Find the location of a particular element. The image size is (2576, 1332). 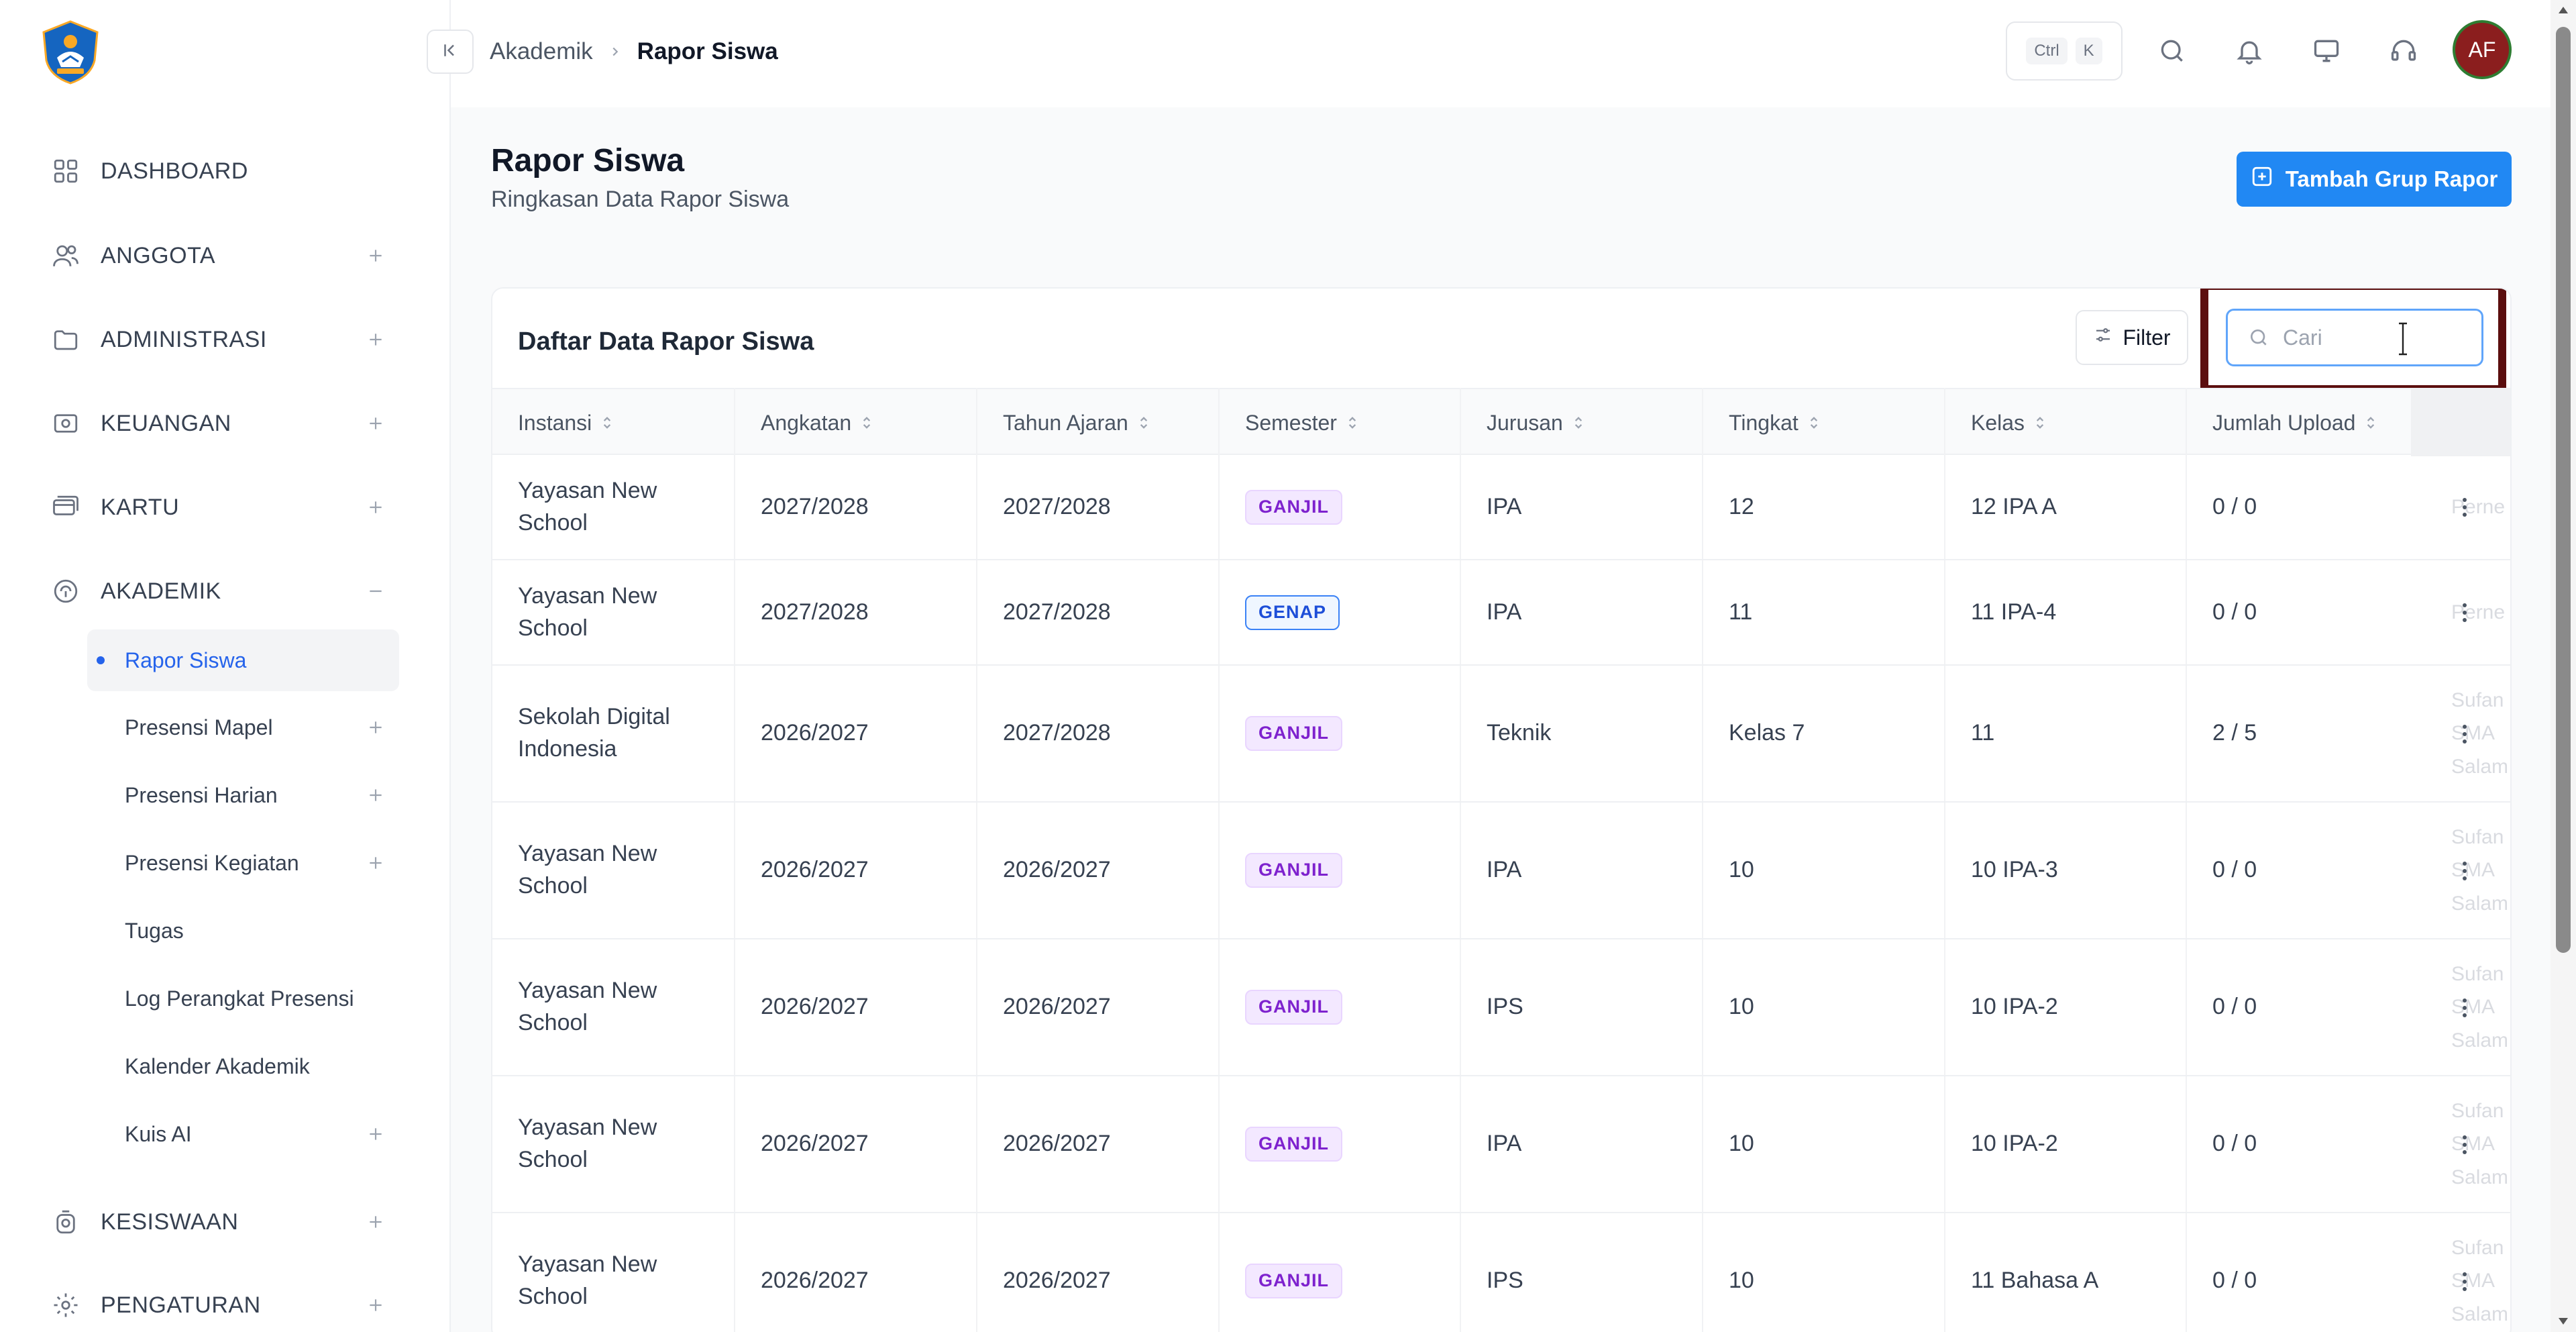

column-header-kelas: Kelas is located at coordinates (2009, 422).